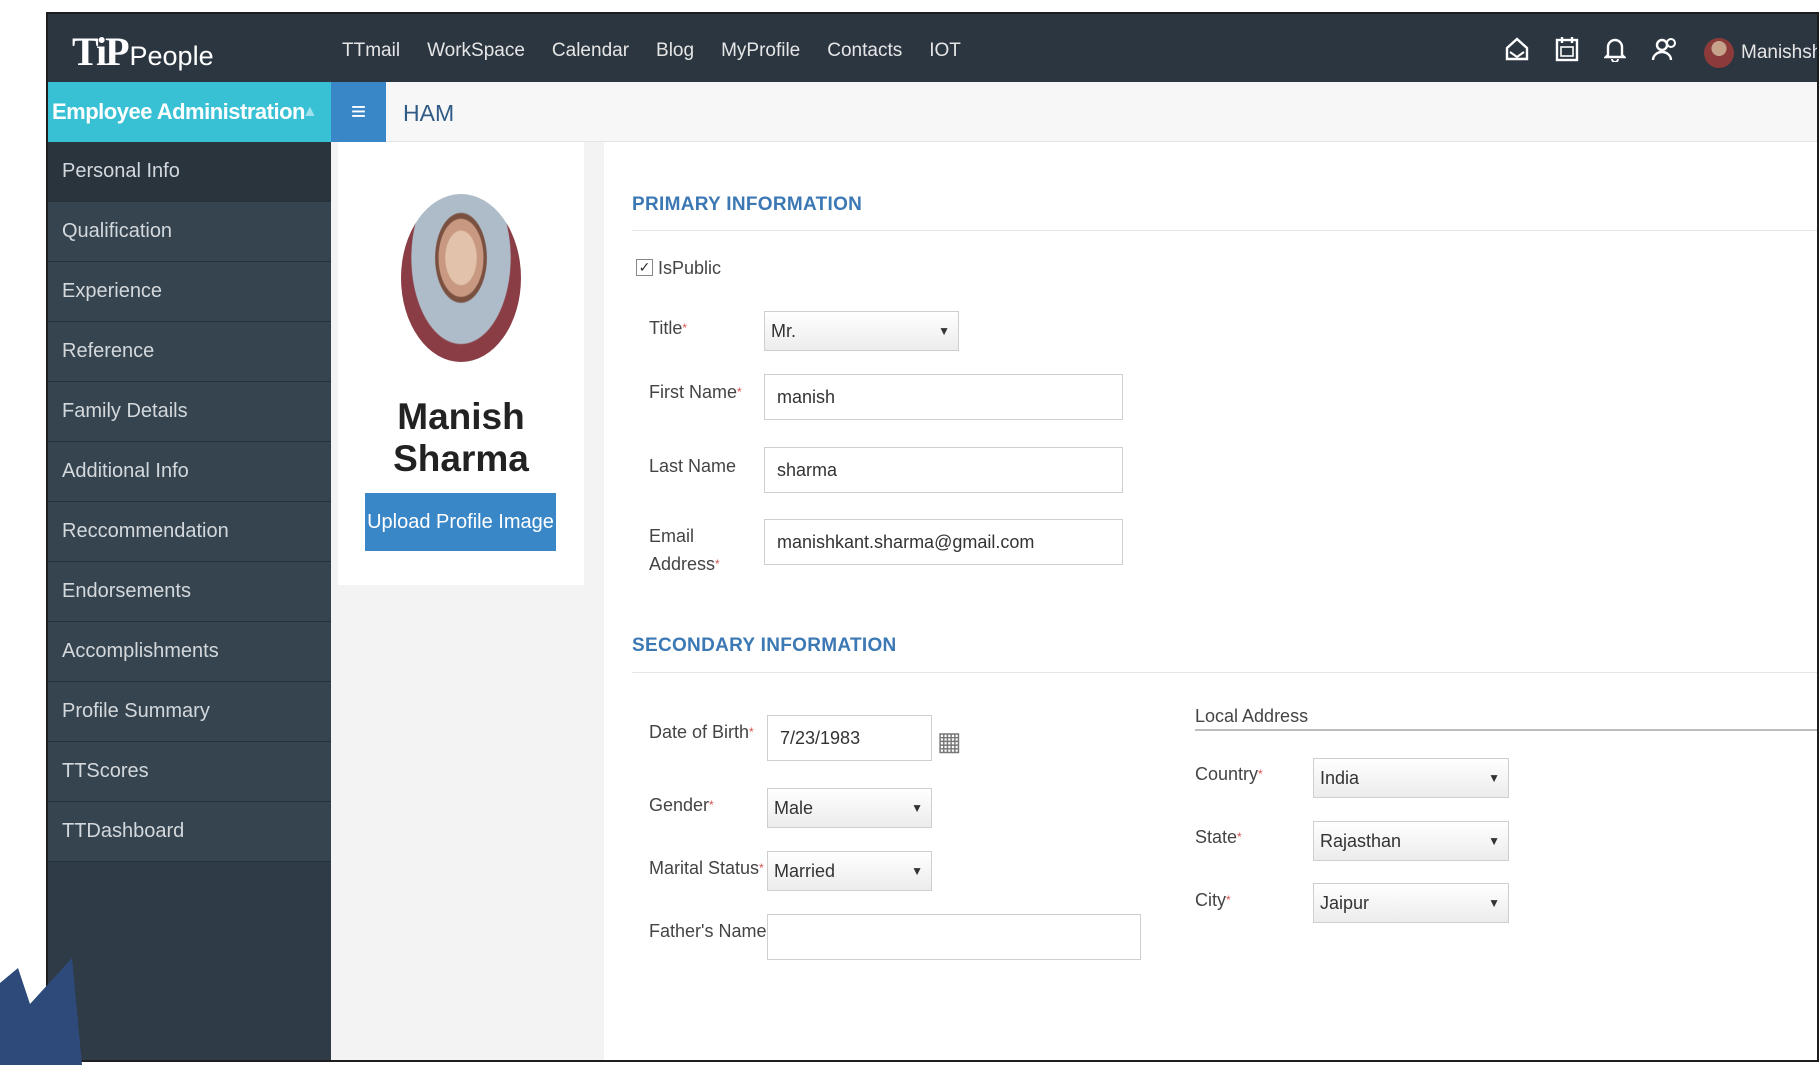 The height and width of the screenshot is (1065, 1819). What do you see at coordinates (1074, 112) in the screenshot?
I see `content-header: ≡ HAM` at bounding box center [1074, 112].